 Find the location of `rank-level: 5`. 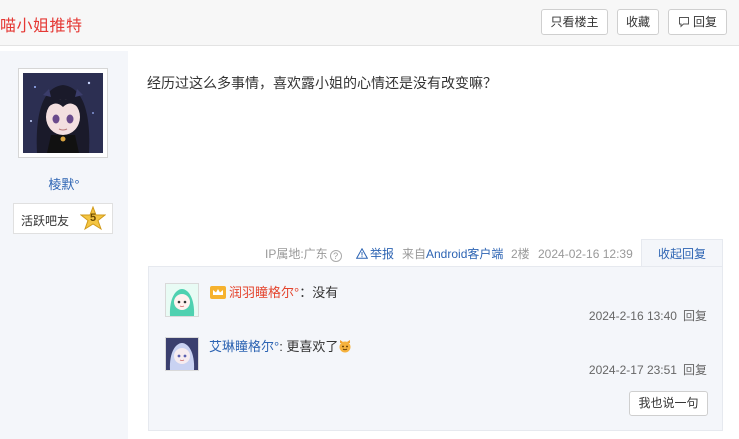

rank-level: 5 is located at coordinates (93, 218).